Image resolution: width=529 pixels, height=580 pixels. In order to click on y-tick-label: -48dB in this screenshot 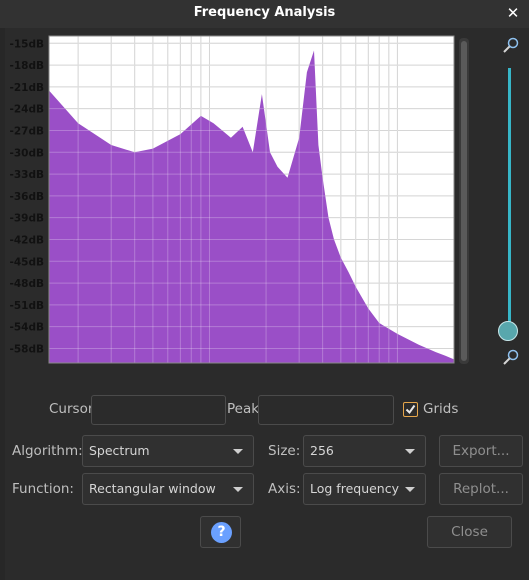, I will do `click(27, 284)`.